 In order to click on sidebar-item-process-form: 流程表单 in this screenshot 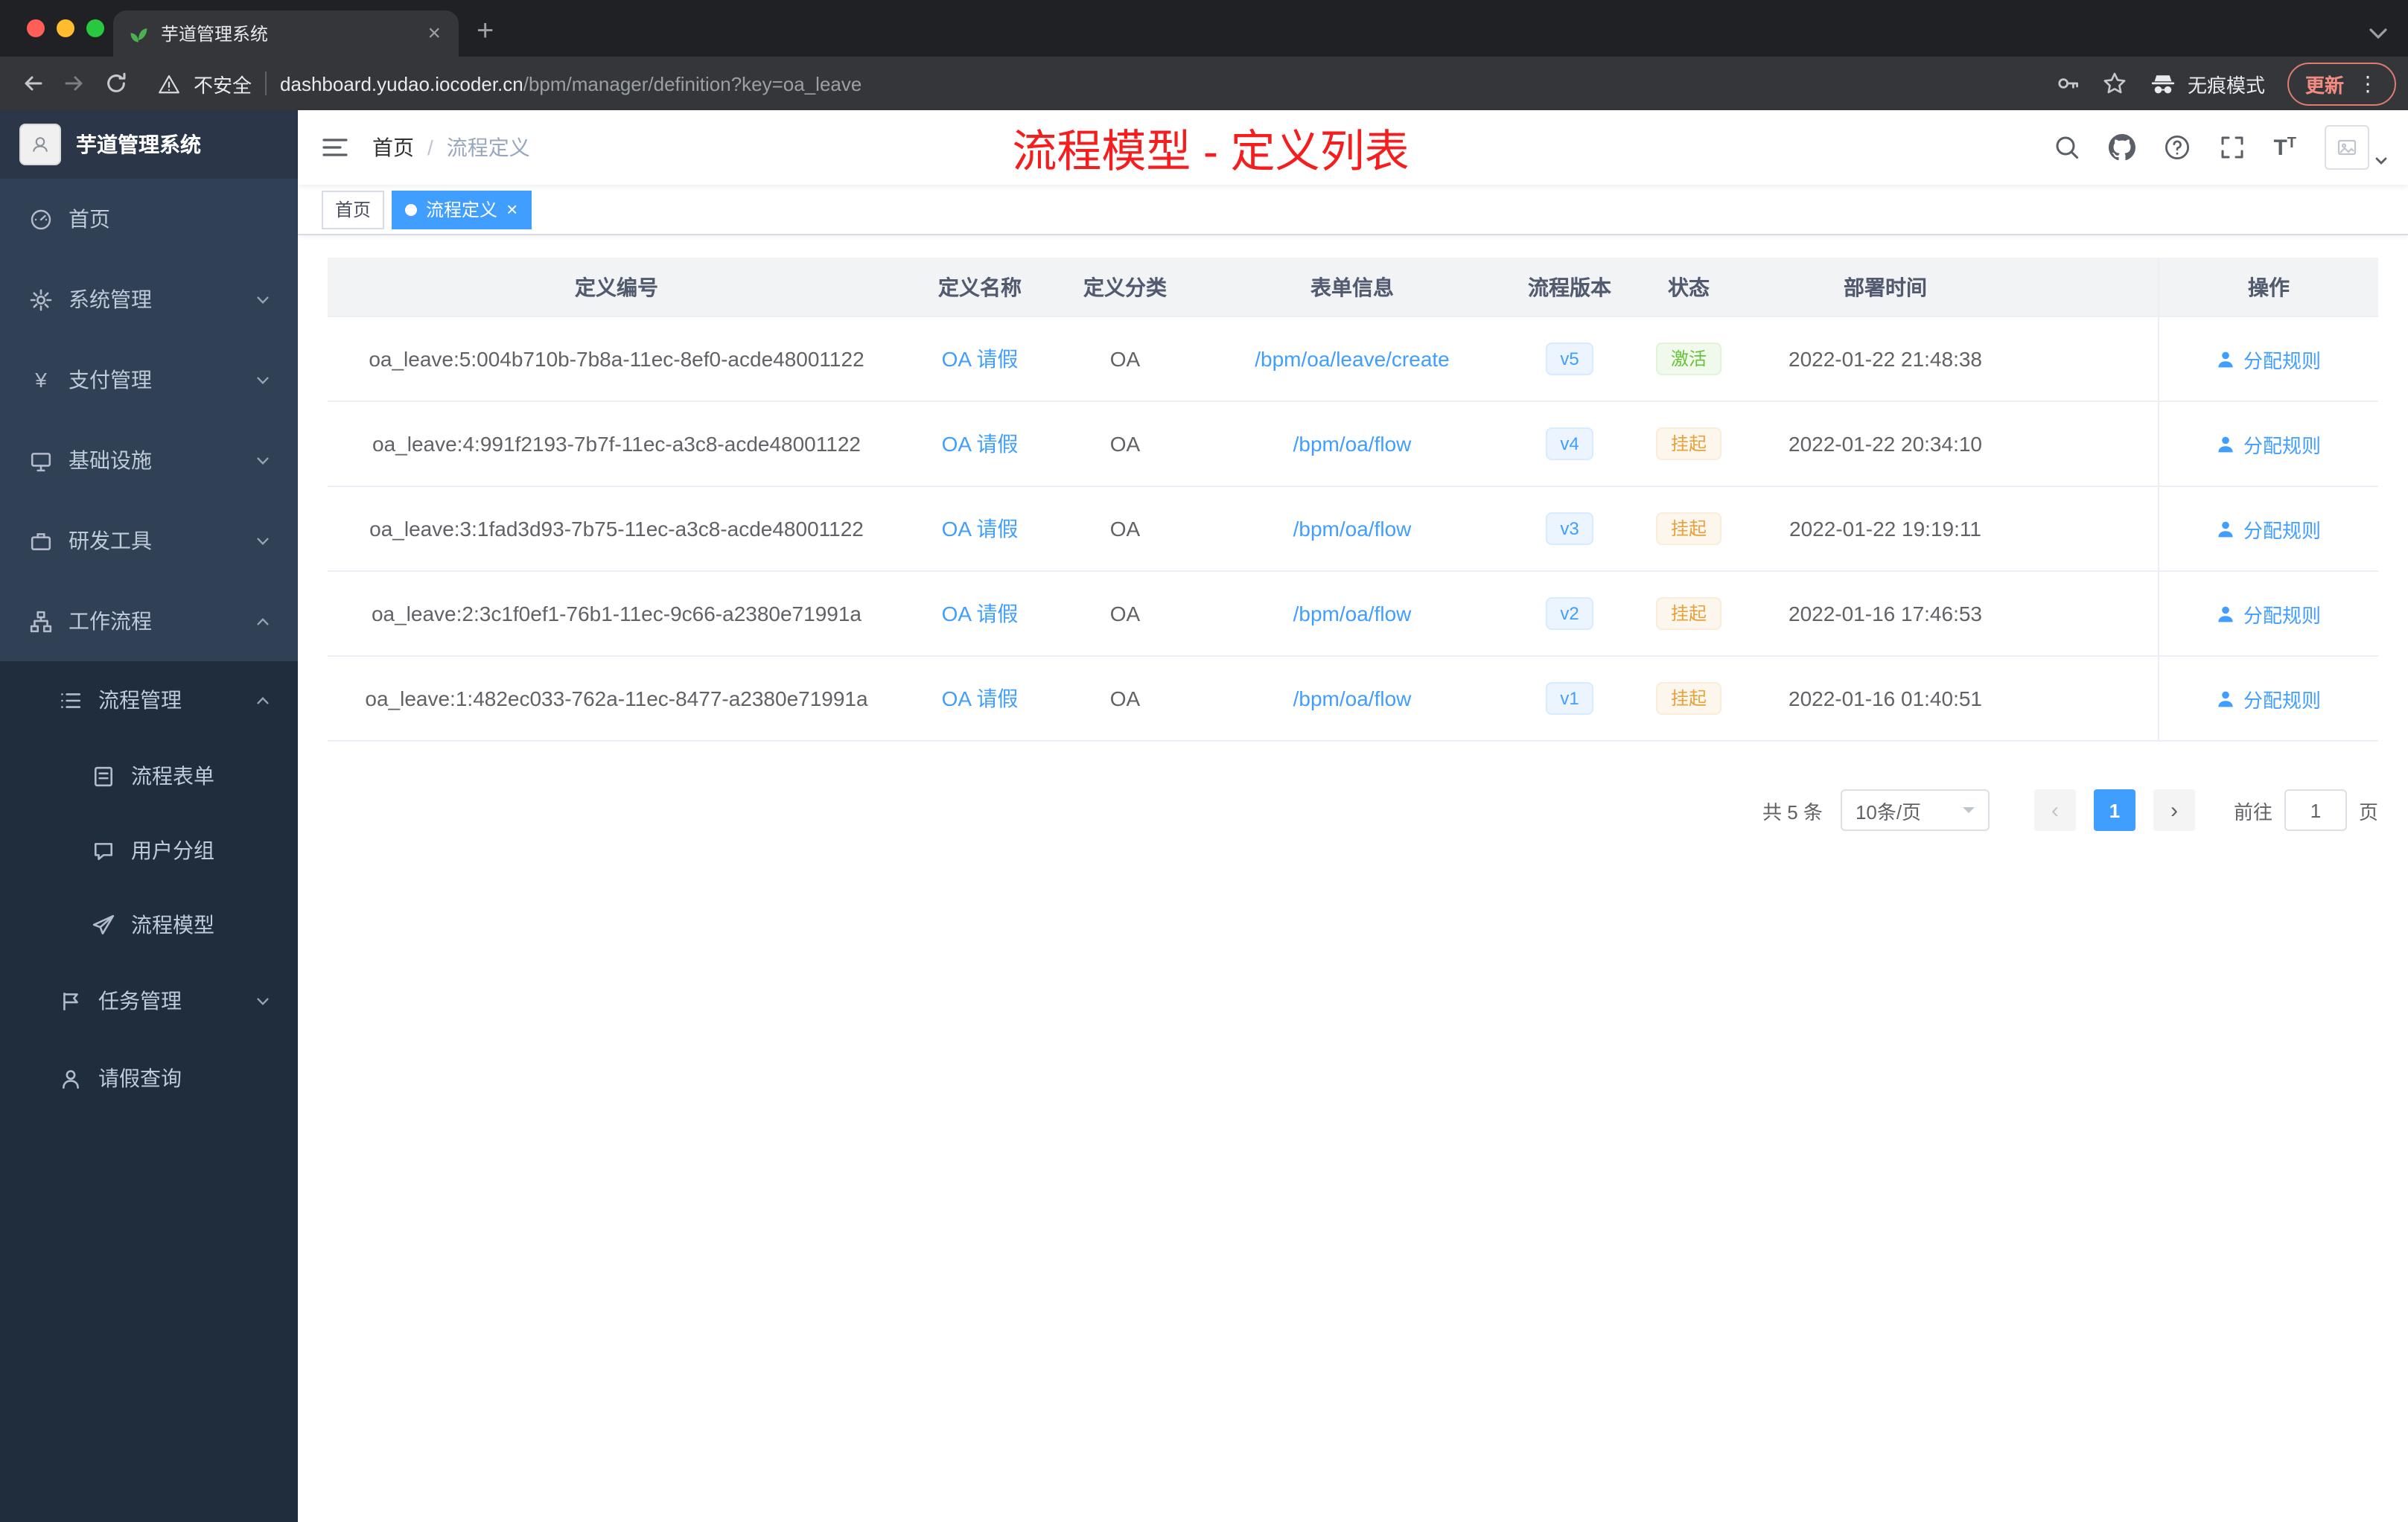, I will do `click(149, 776)`.